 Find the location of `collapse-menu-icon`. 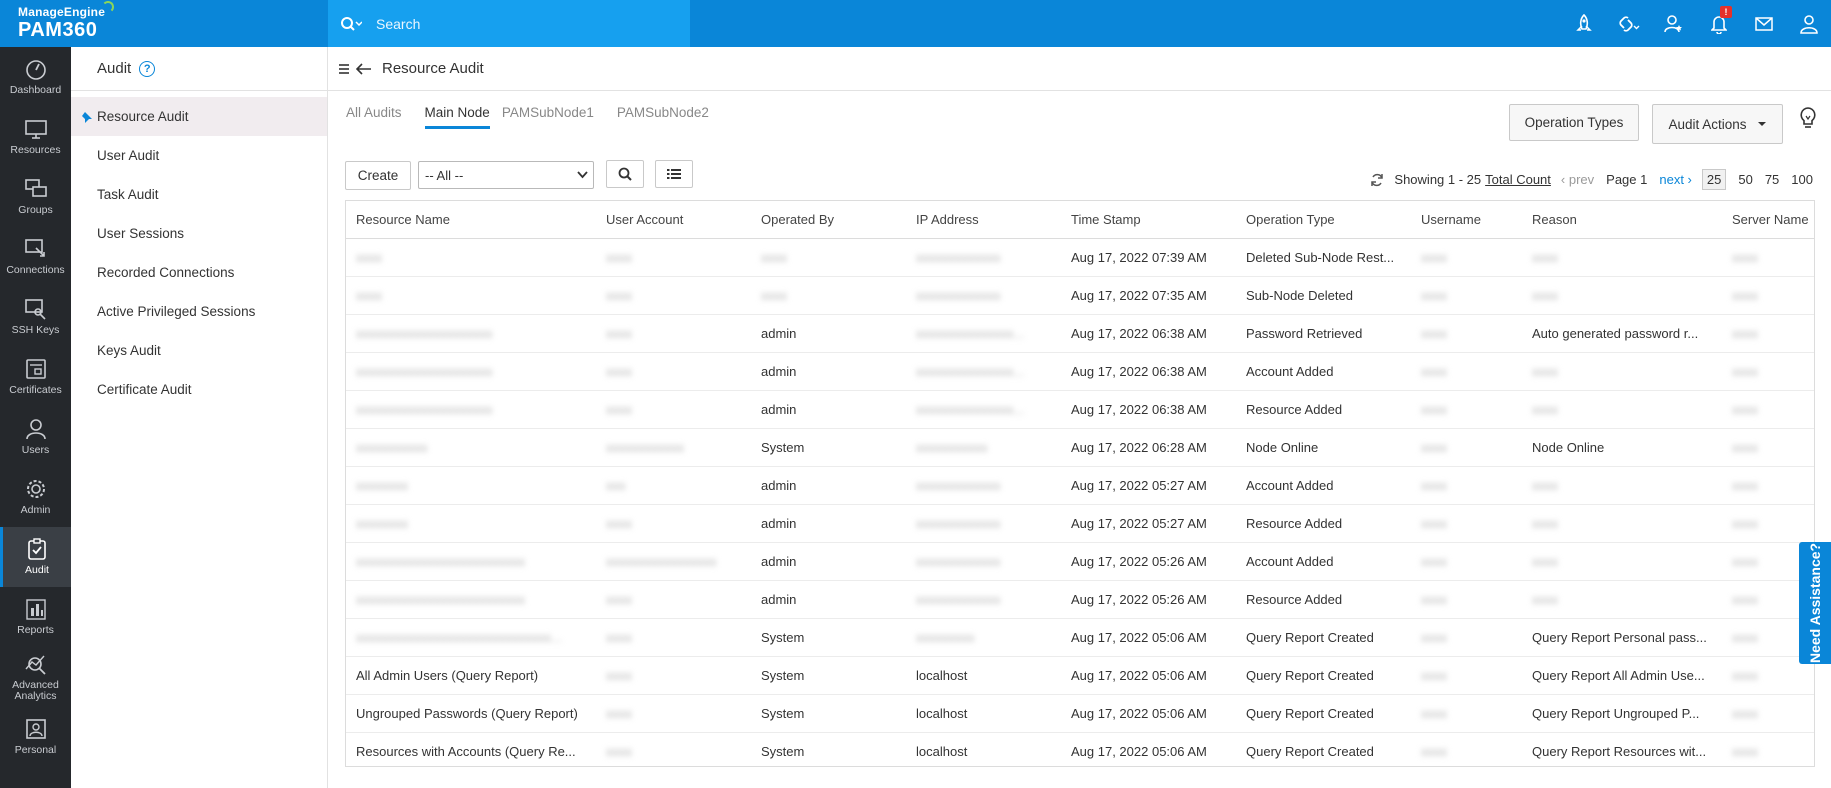

collapse-menu-icon is located at coordinates (344, 69).